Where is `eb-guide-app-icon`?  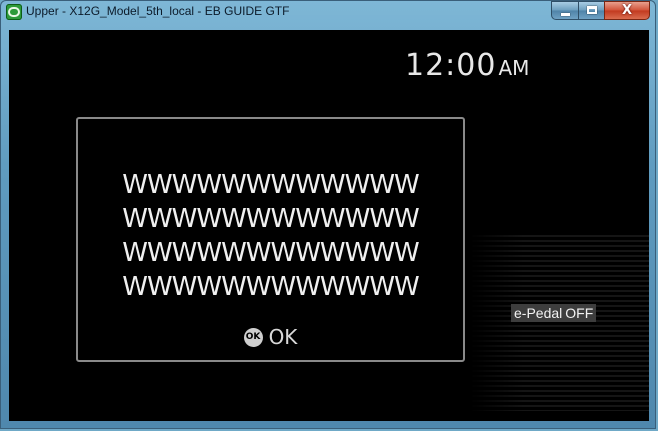 eb-guide-app-icon is located at coordinates (14, 12).